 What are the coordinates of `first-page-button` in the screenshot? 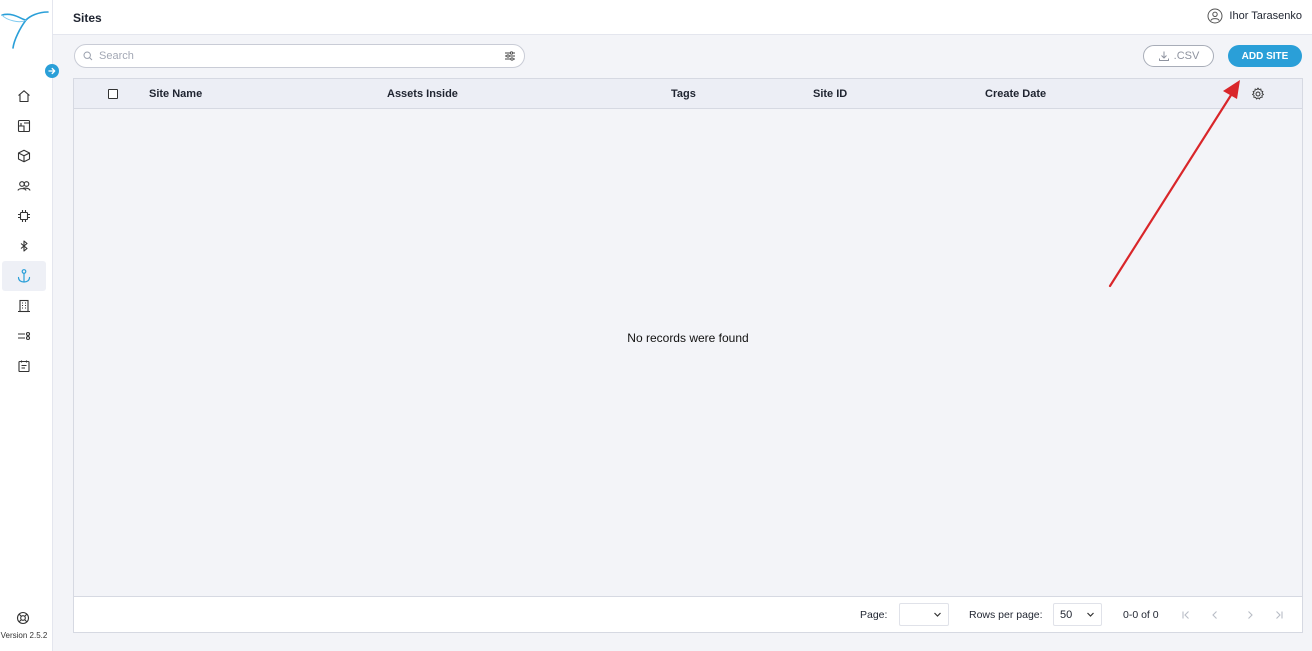 It's located at (1186, 615).